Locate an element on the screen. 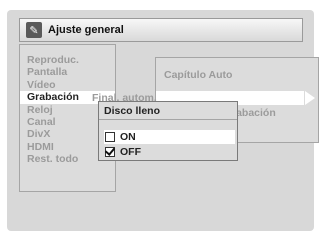  menu-item-reproduc: Reproduc. is located at coordinates (67, 60).